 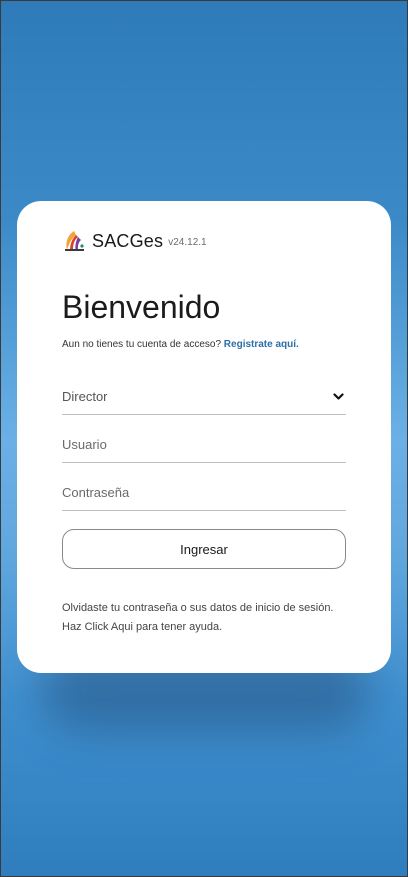 What do you see at coordinates (141, 307) in the screenshot?
I see `page-title: Bienvenido` at bounding box center [141, 307].